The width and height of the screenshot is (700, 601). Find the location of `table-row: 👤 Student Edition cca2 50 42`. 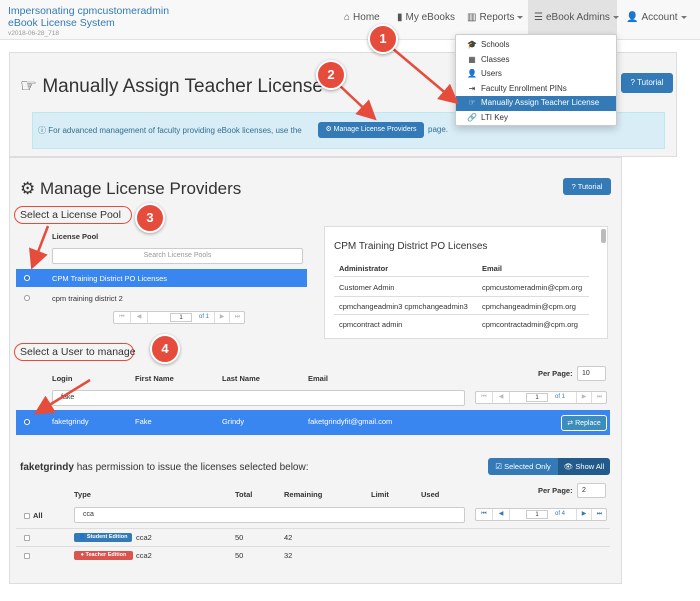

table-row: 👤 Student Edition cca2 50 42 is located at coordinates (313, 537).